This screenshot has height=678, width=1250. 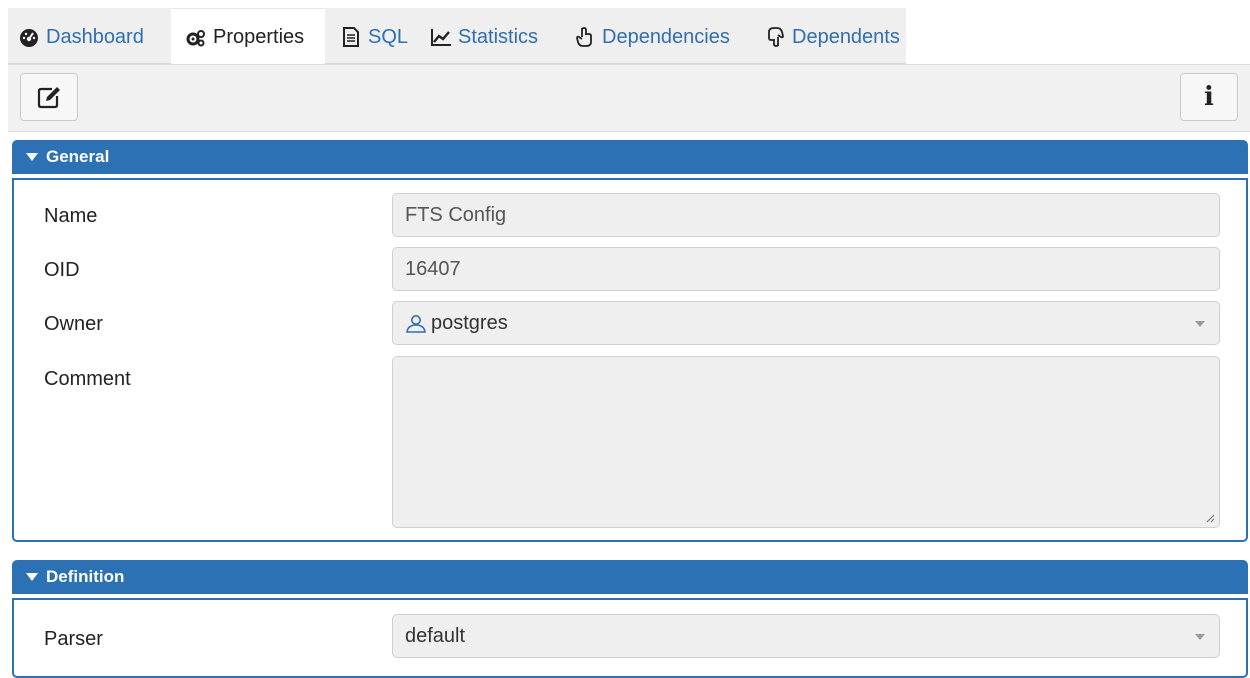 I want to click on oid-field: 16407, so click(x=806, y=269).